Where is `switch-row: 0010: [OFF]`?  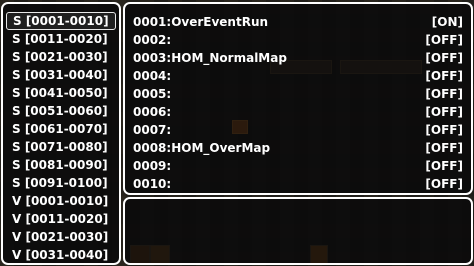 switch-row: 0010: [OFF] is located at coordinates (298, 184).